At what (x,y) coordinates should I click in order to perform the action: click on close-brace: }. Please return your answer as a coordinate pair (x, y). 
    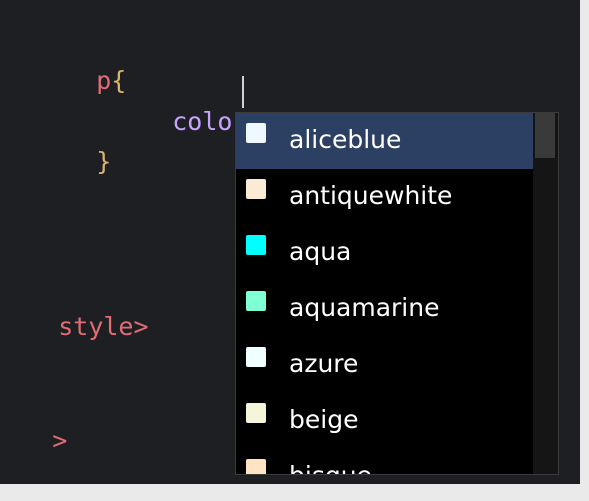
    Looking at the image, I should click on (104, 161).